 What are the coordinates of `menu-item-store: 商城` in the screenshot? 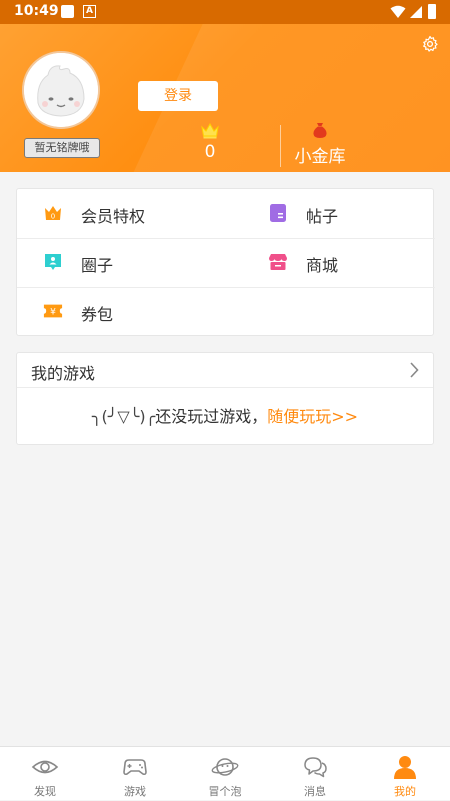 It's located at (337, 262).